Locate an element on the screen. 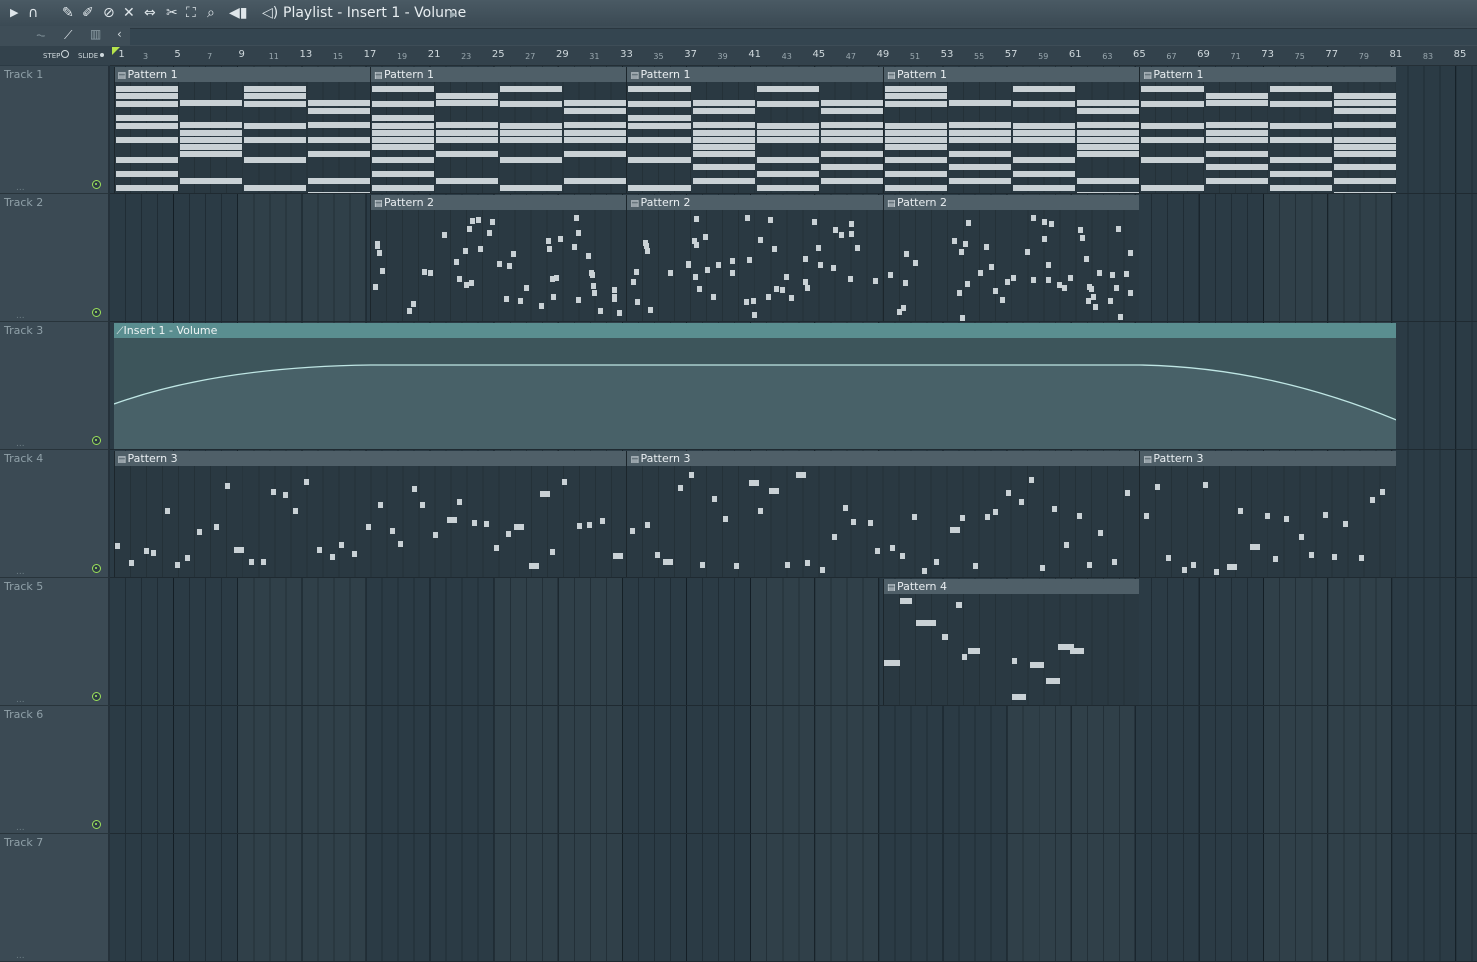 This screenshot has width=1477, height=962. waveform-icon: ⏦ is located at coordinates (41, 35).